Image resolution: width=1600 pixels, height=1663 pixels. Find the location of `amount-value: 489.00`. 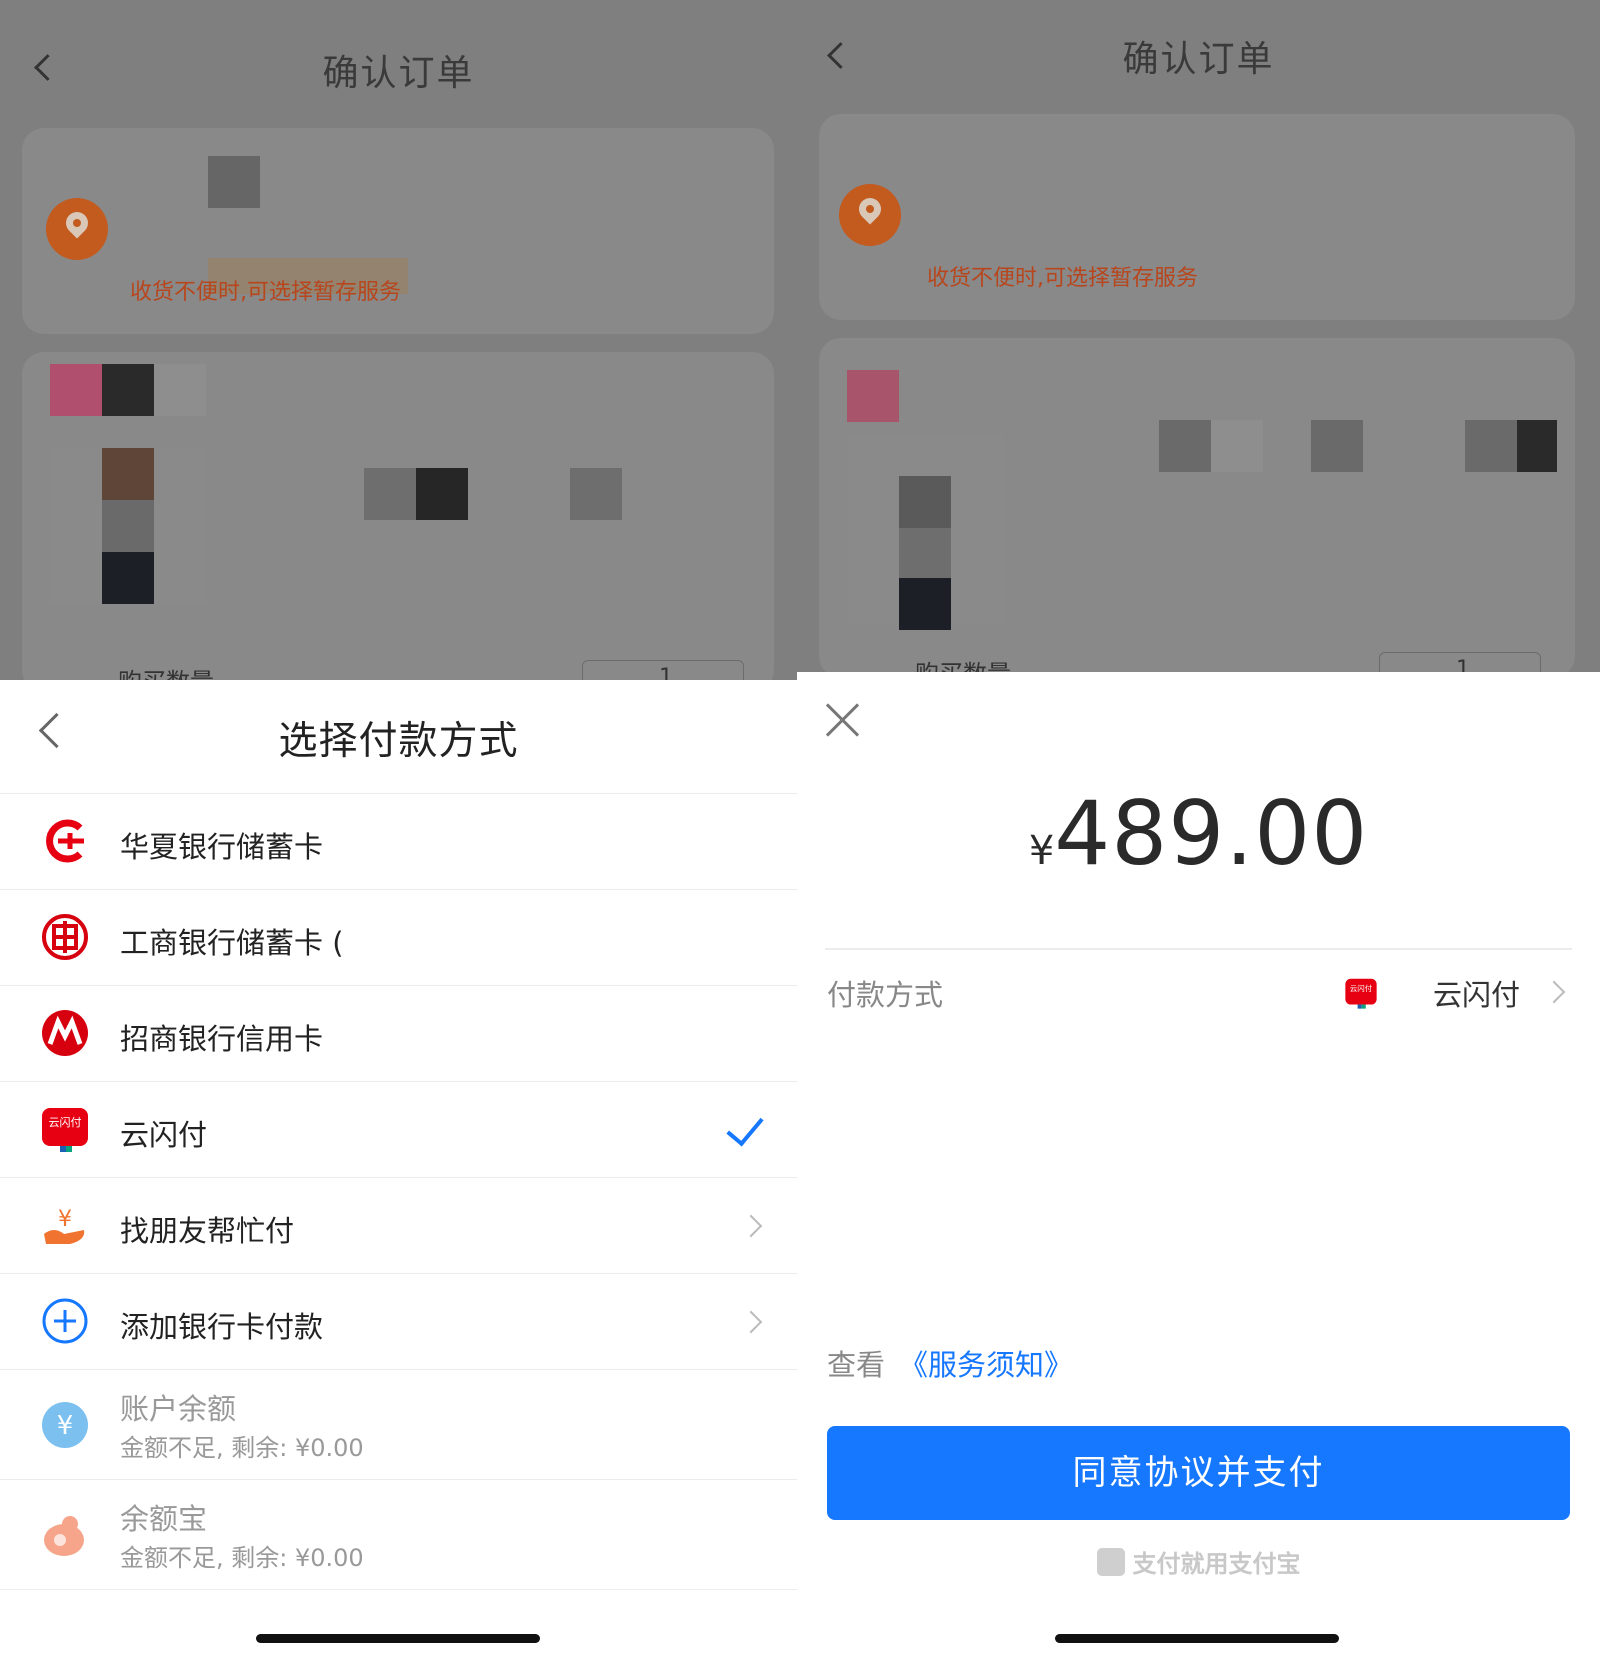

amount-value: 489.00 is located at coordinates (1211, 833).